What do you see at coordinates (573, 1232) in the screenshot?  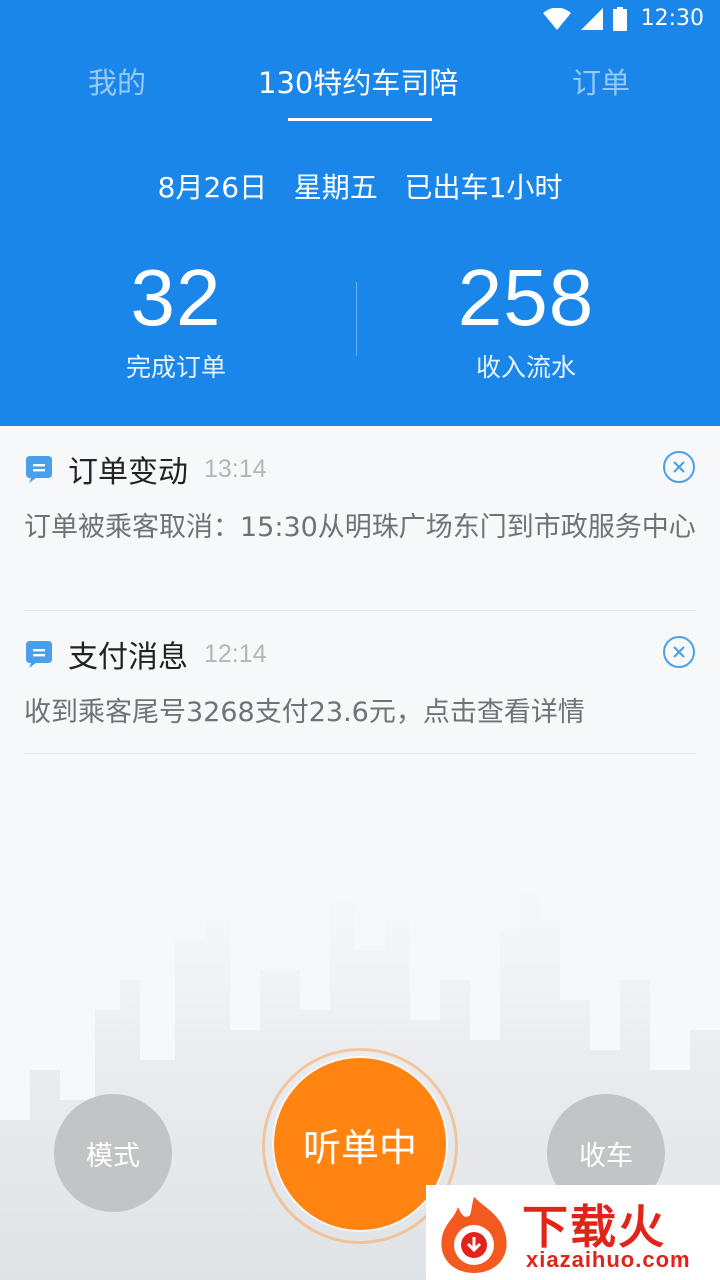 I see `watermark: 下载火 xiazaihuo.com` at bounding box center [573, 1232].